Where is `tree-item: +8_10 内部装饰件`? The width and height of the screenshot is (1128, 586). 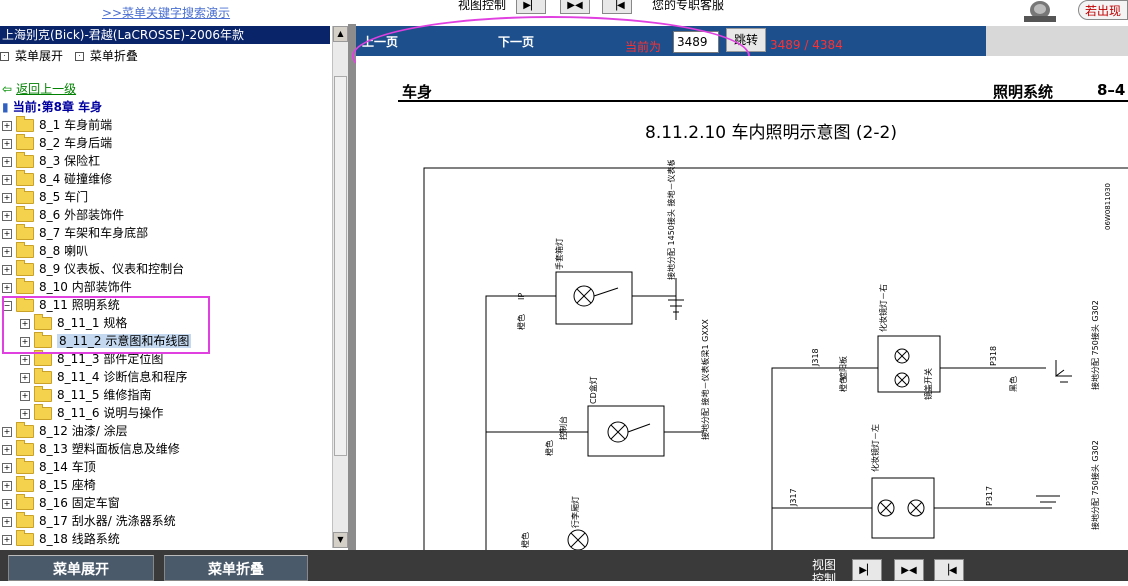
tree-item: +8_10 内部装饰件 is located at coordinates (67, 287).